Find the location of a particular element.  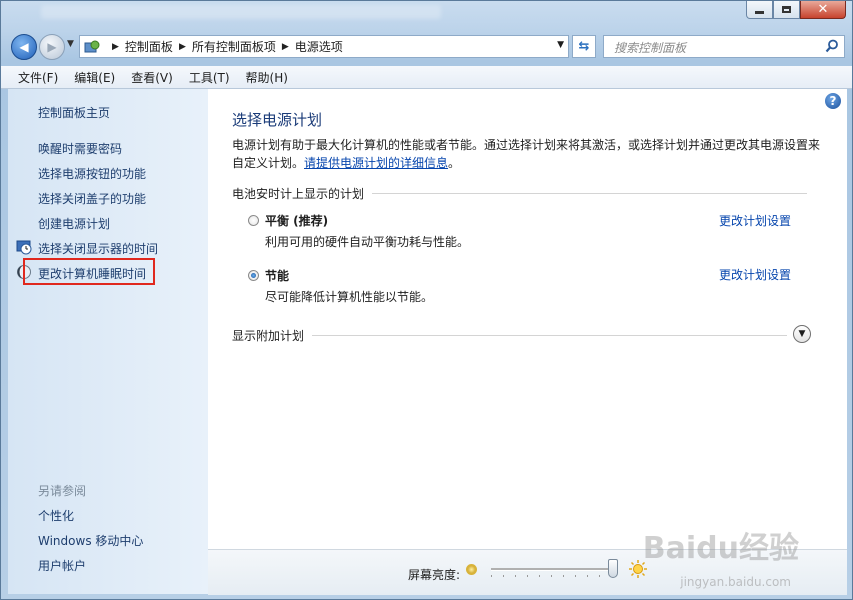

forward-arrow-icon: ▶ is located at coordinates (52, 47).